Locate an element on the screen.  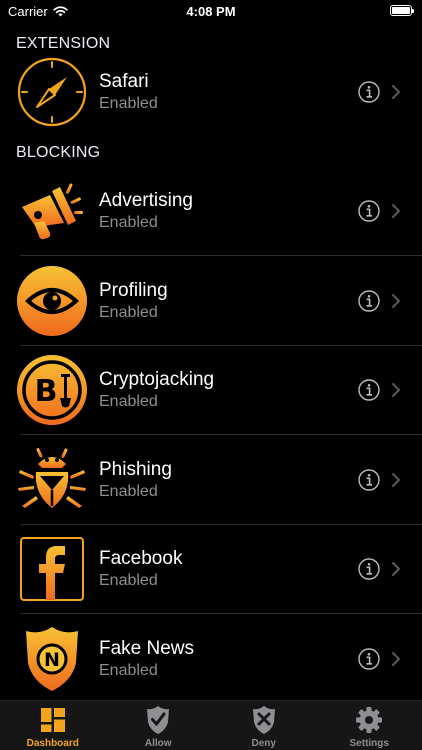
tab-bar: Dashboard Allow Deny Settings is located at coordinates (211, 725).